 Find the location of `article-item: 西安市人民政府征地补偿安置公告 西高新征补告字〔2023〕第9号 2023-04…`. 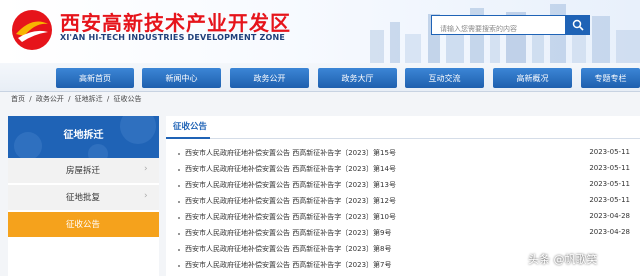

article-item: 西安市人民政府征地补偿安置公告 西高新征补告字〔2023〕第9号 2023-04… is located at coordinates (403, 234).